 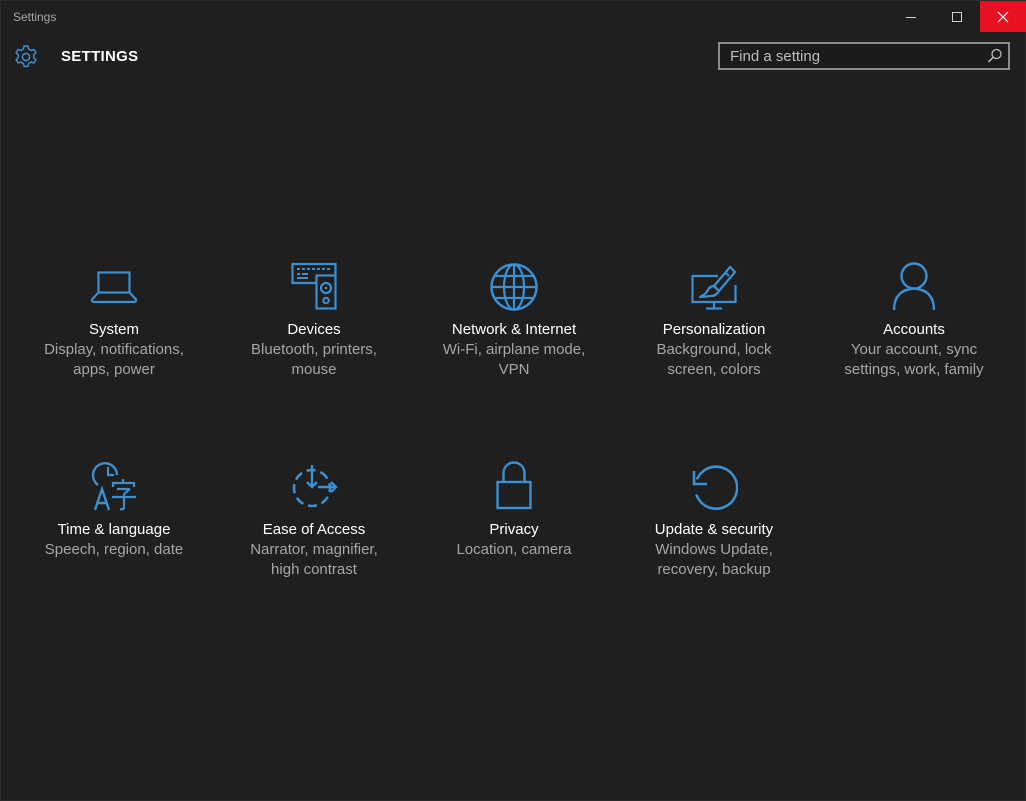 What do you see at coordinates (314, 287) in the screenshot?
I see `devices-icon` at bounding box center [314, 287].